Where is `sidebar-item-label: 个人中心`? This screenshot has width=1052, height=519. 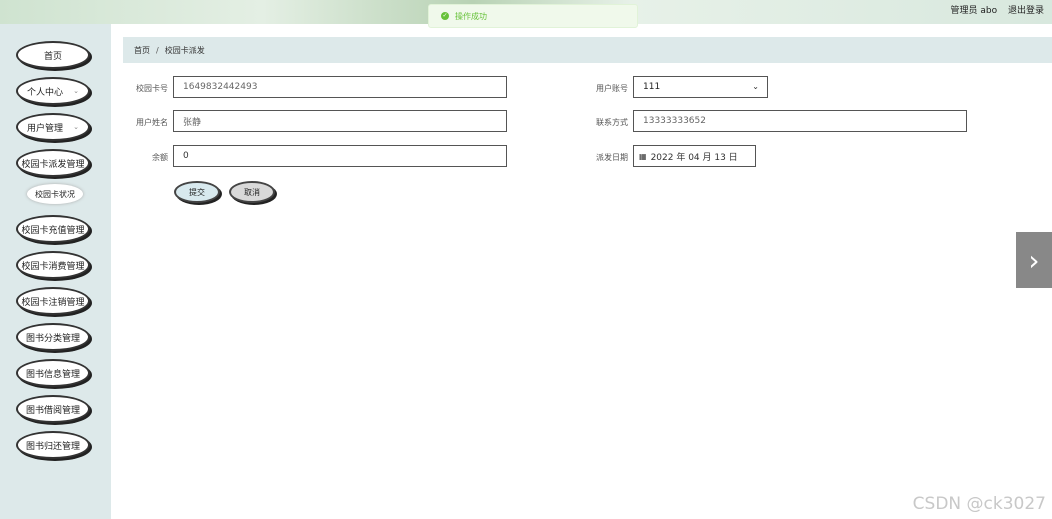 sidebar-item-label: 个人中心 is located at coordinates (45, 92).